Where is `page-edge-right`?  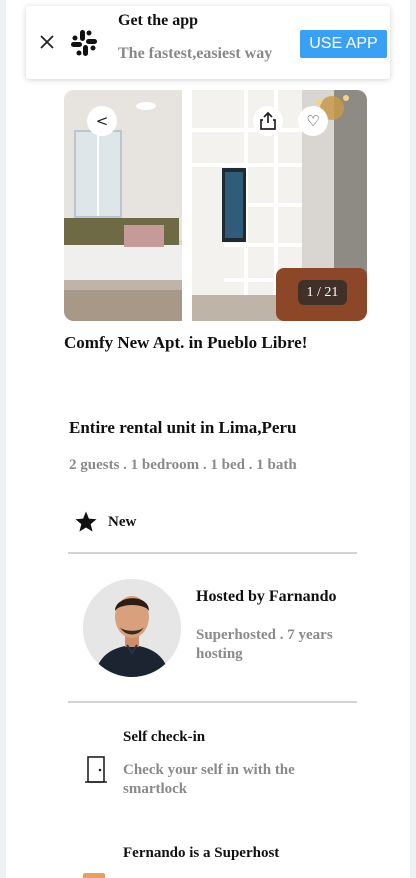
page-edge-right is located at coordinates (413, 439).